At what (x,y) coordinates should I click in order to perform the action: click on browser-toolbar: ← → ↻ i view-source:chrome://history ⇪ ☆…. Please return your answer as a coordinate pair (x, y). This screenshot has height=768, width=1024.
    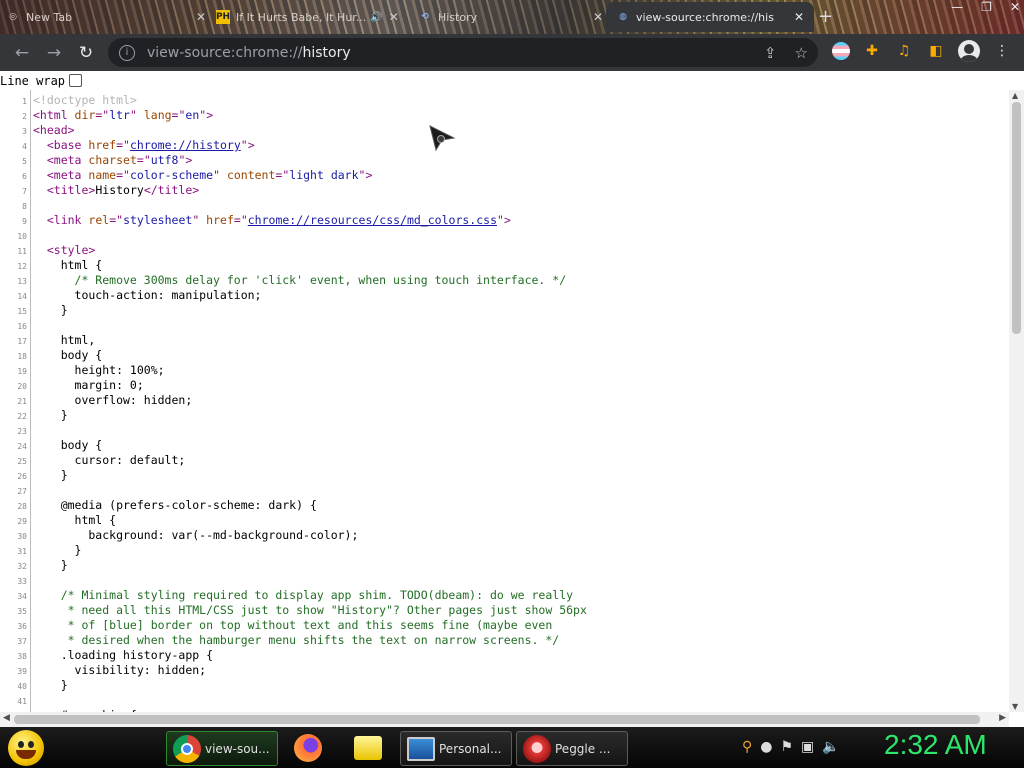
    Looking at the image, I should click on (512, 52).